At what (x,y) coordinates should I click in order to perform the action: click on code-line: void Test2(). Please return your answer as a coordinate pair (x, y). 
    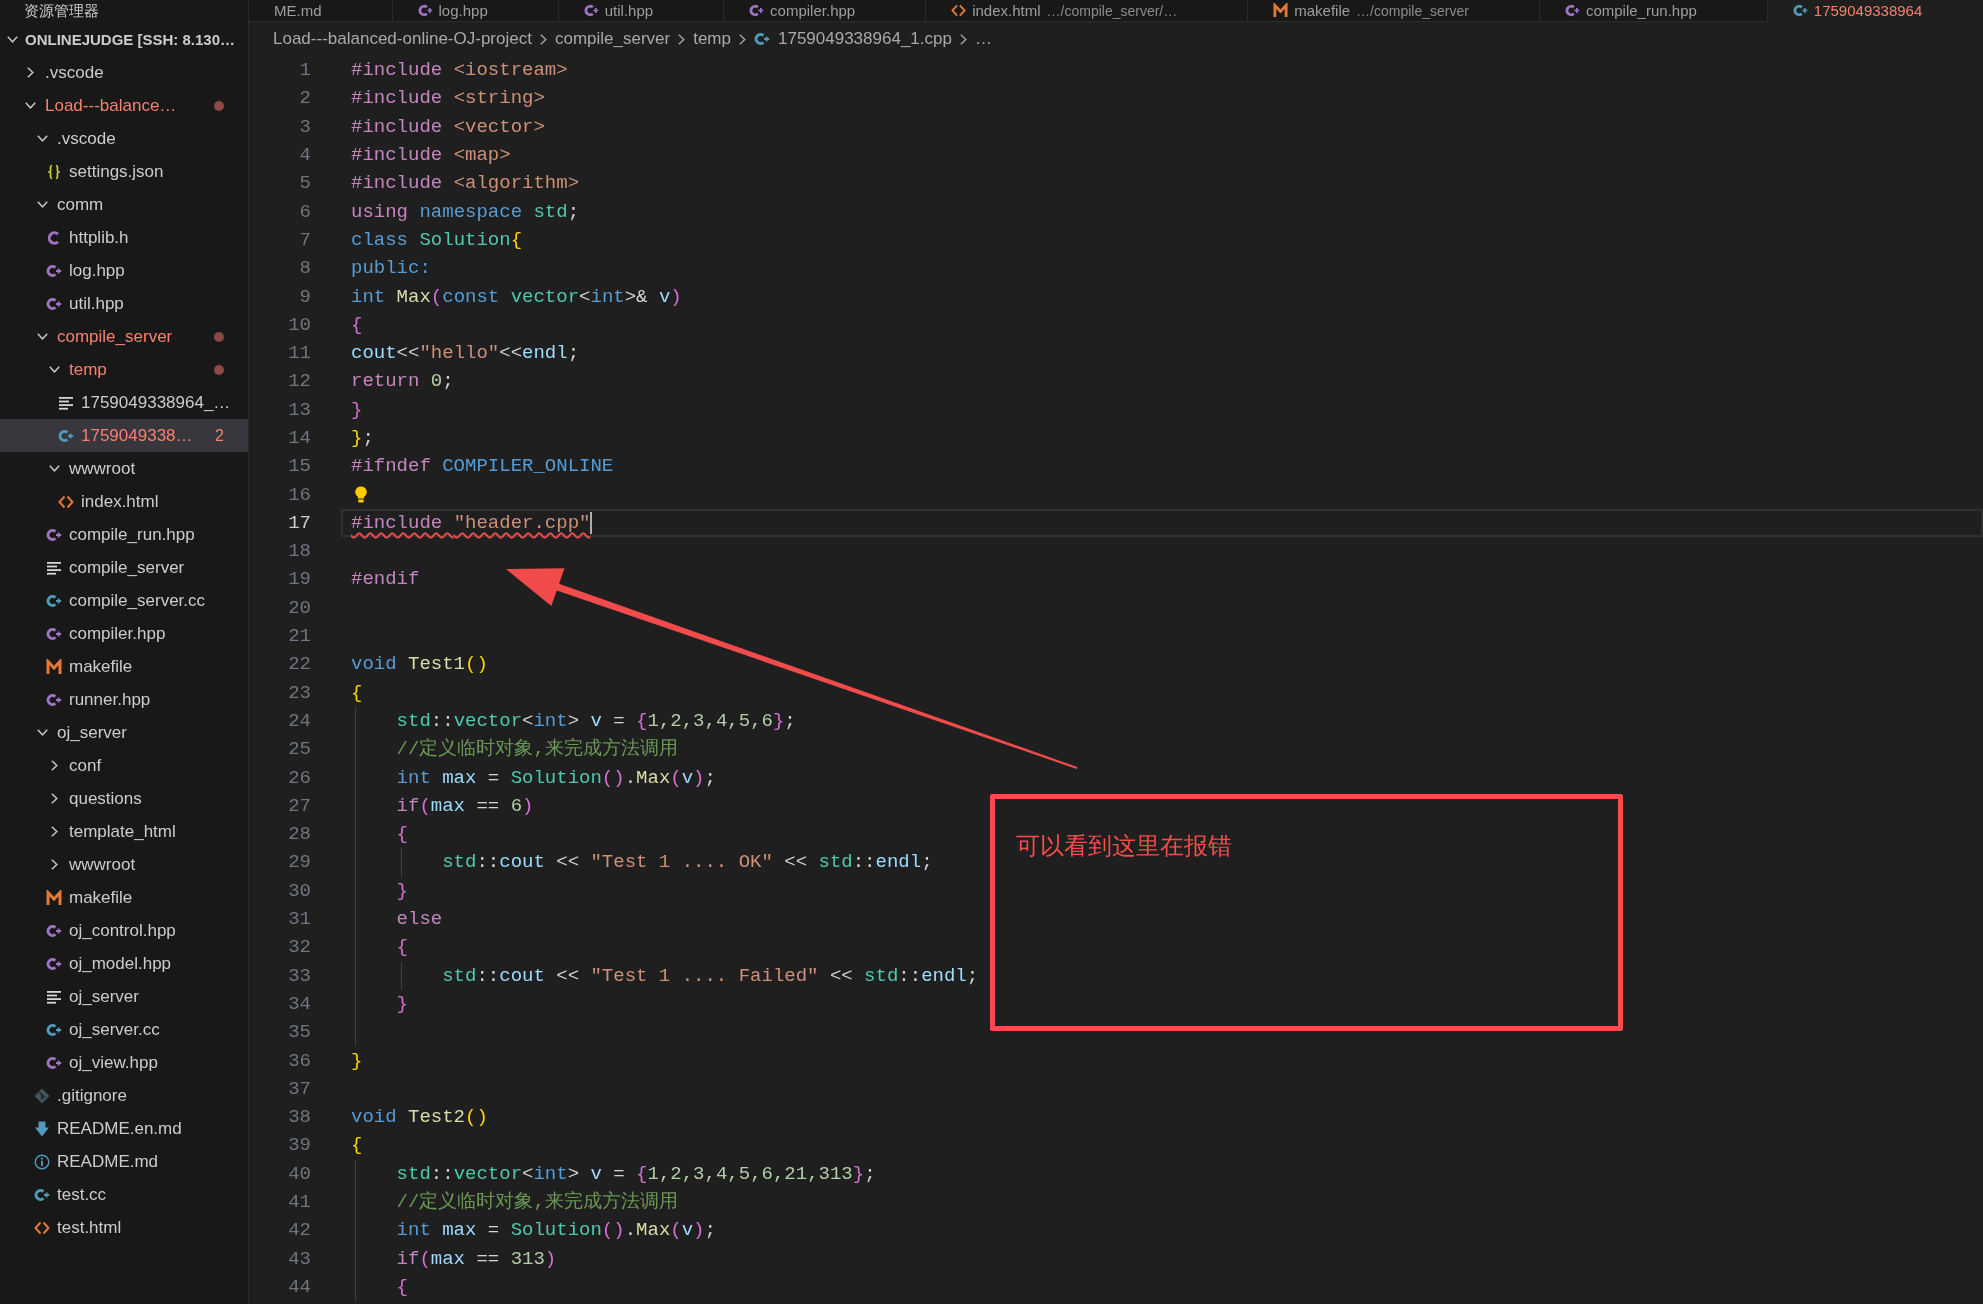
    Looking at the image, I should click on (419, 1117).